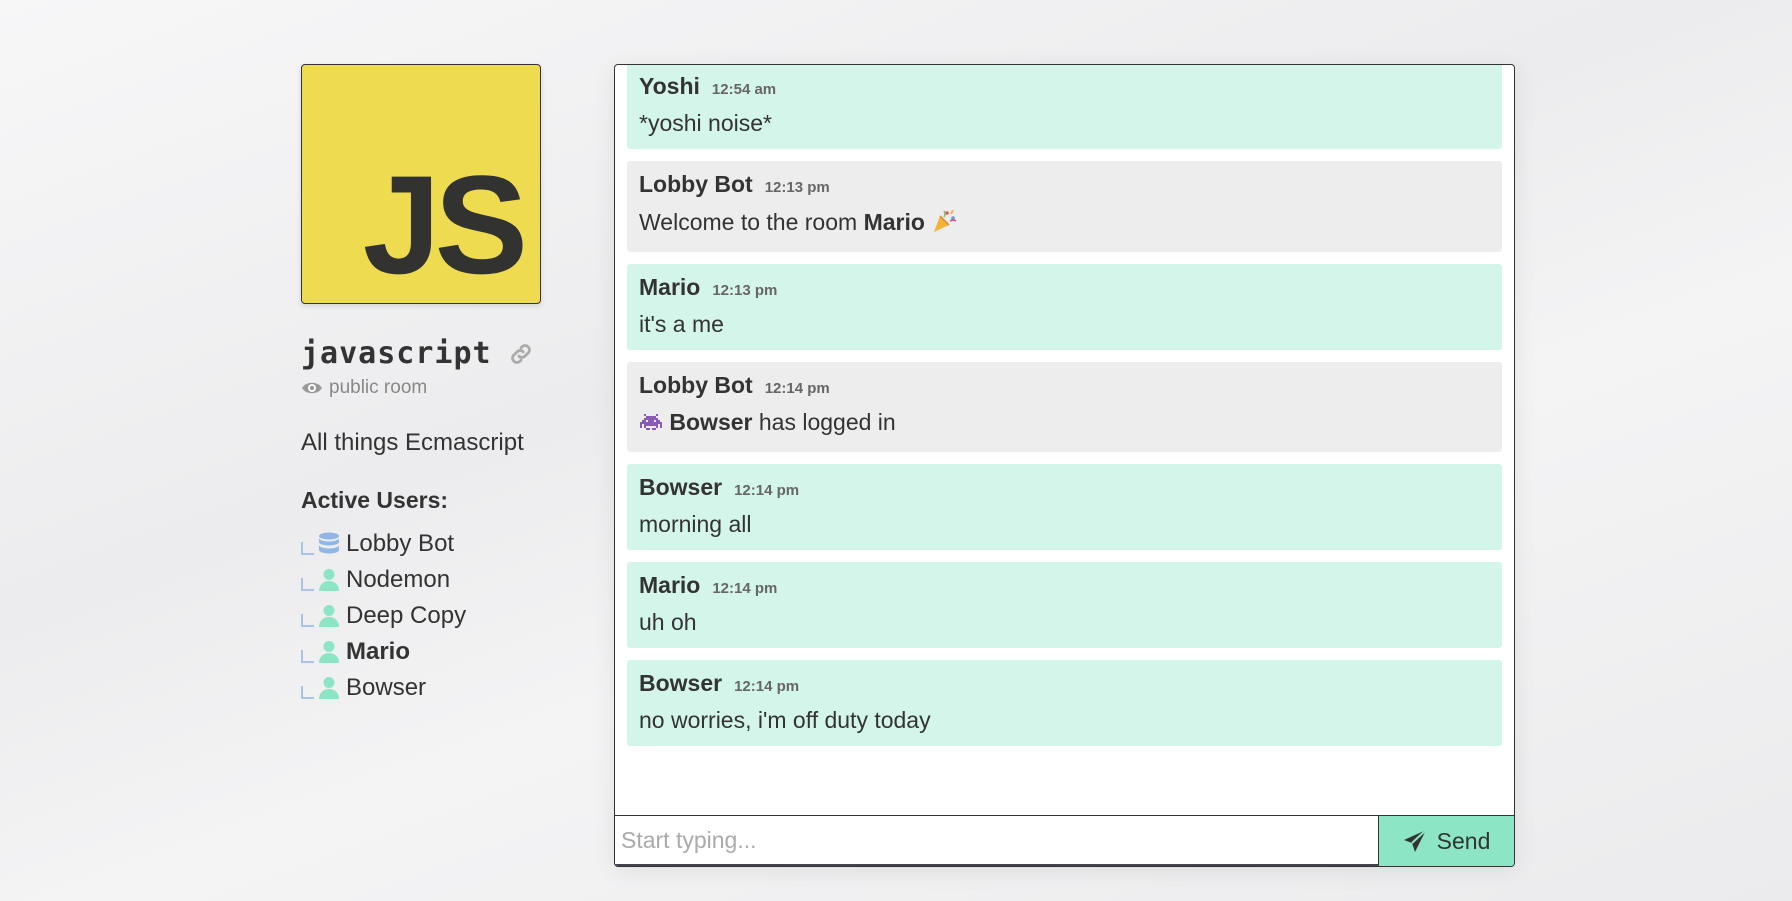  What do you see at coordinates (651, 426) in the screenshot?
I see `alien-monster-icon` at bounding box center [651, 426].